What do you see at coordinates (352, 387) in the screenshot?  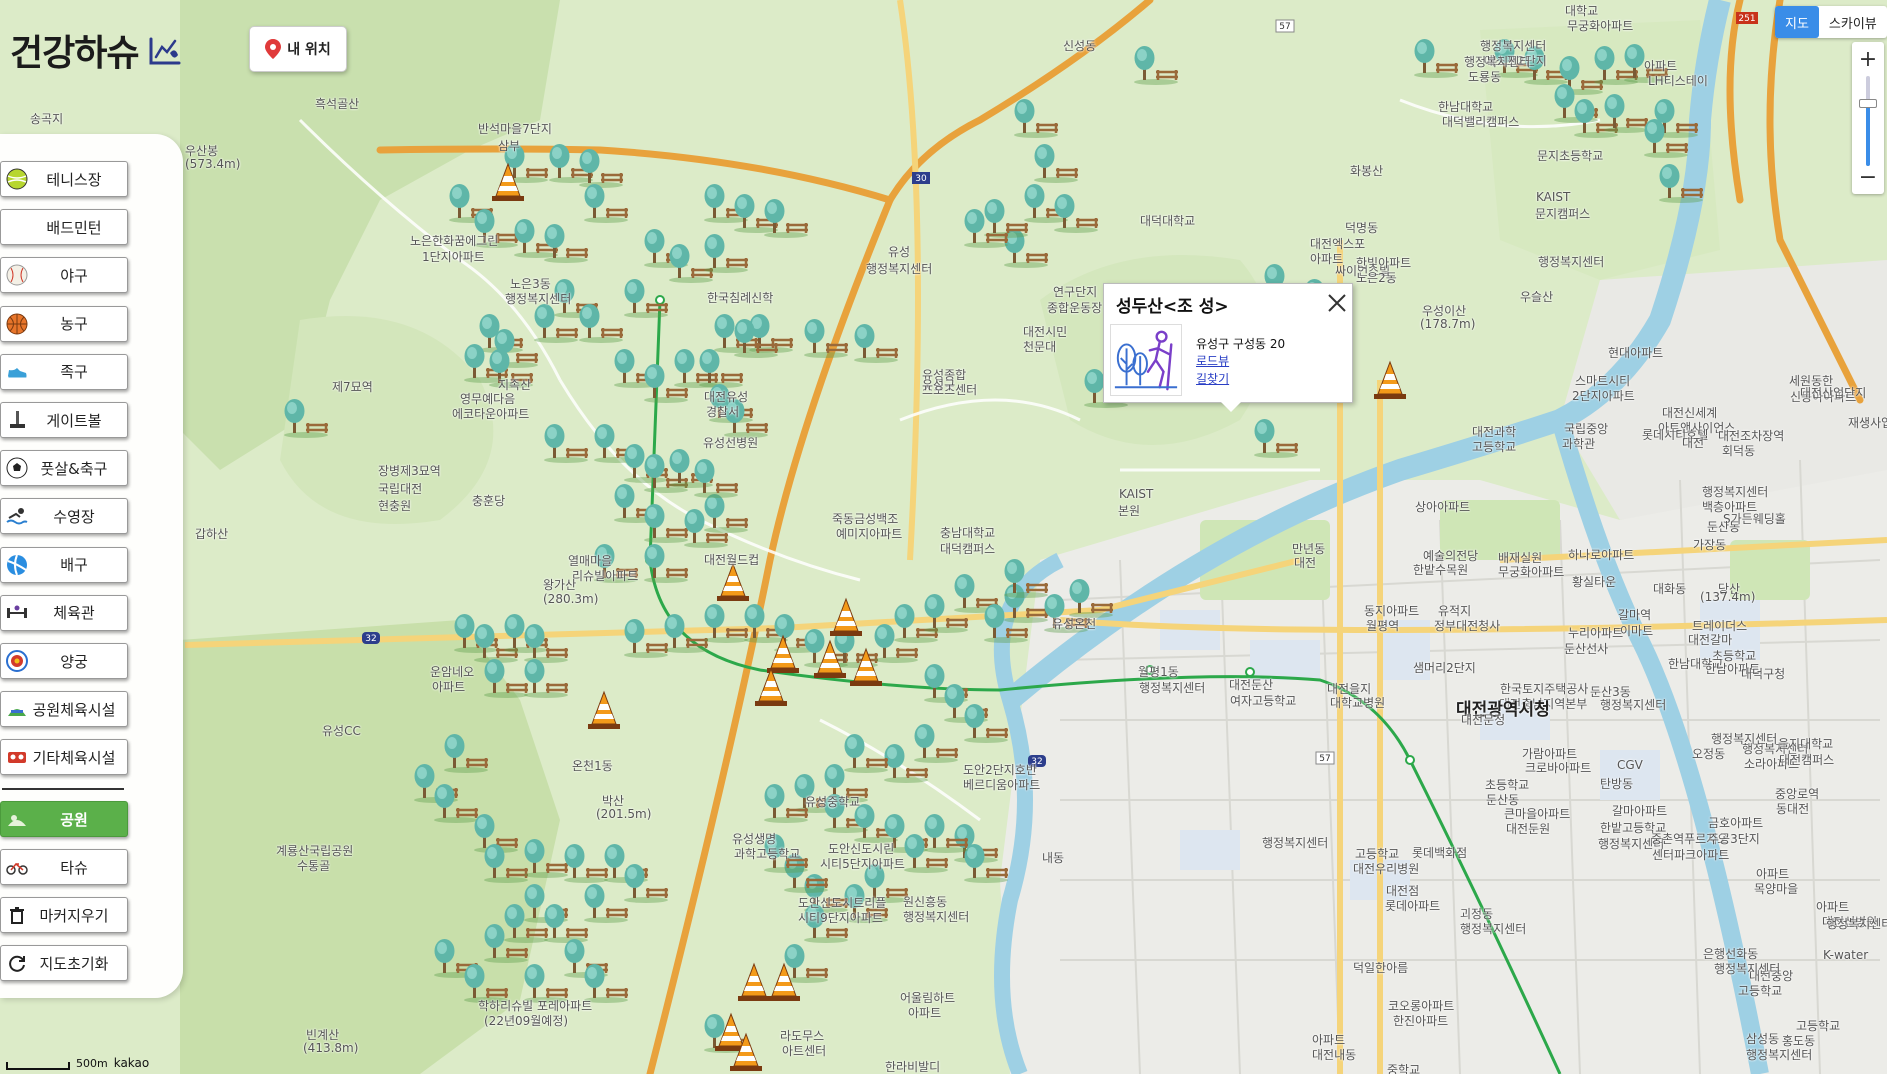 I see `map-place-label: 제7묘역` at bounding box center [352, 387].